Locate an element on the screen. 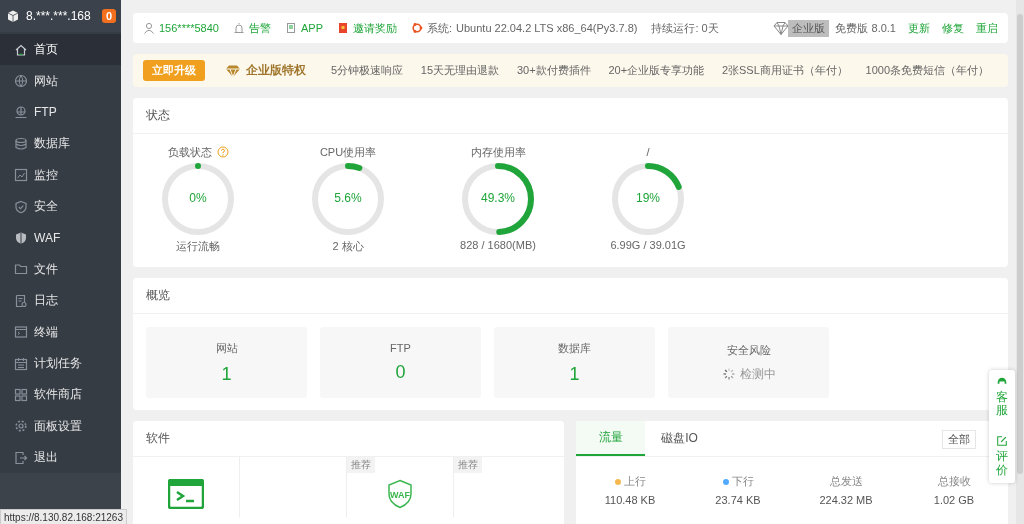  overview-value: 0 is located at coordinates (400, 372).